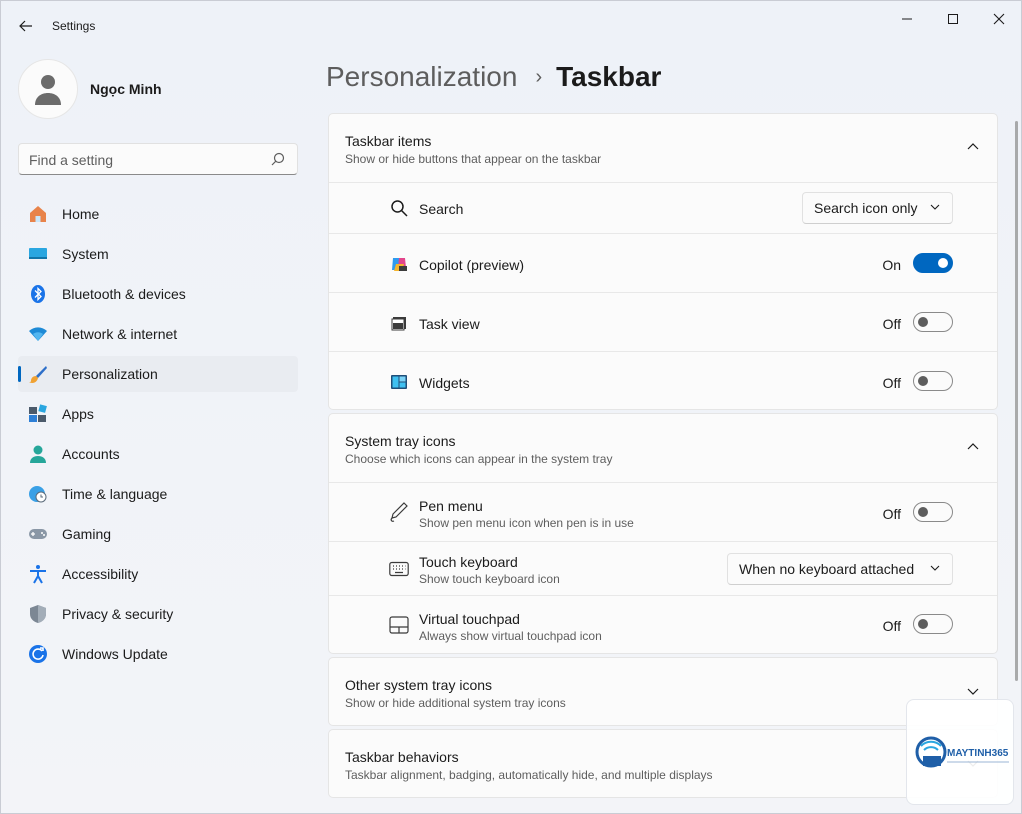  I want to click on sidebar-item-home: Home, so click(158, 214).